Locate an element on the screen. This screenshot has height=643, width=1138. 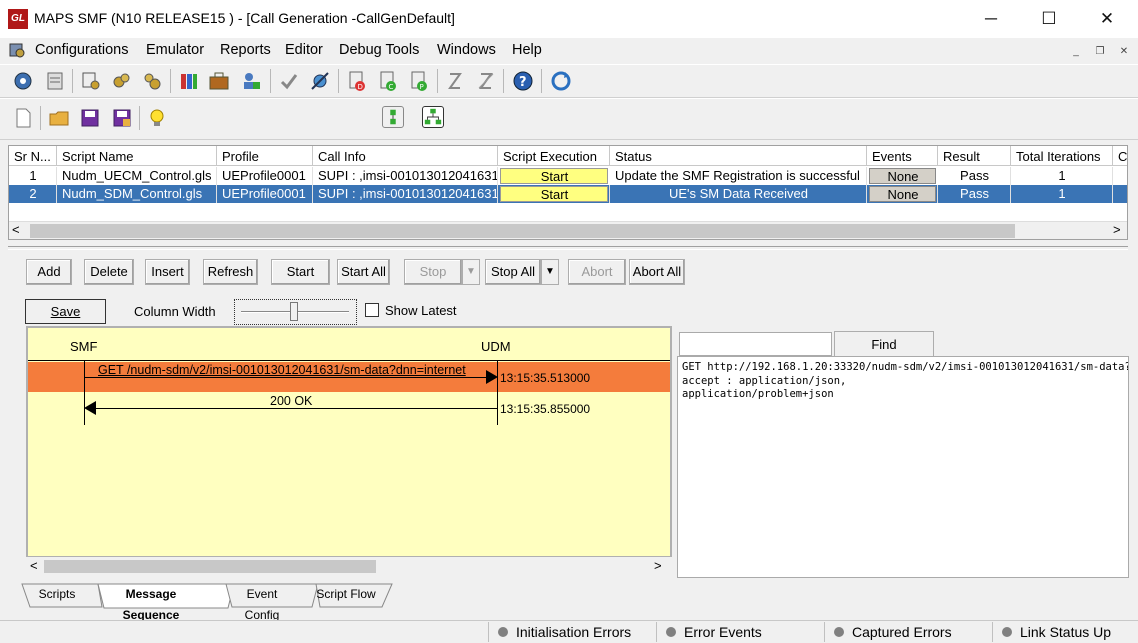
start-button: Start is located at coordinates (300, 272).